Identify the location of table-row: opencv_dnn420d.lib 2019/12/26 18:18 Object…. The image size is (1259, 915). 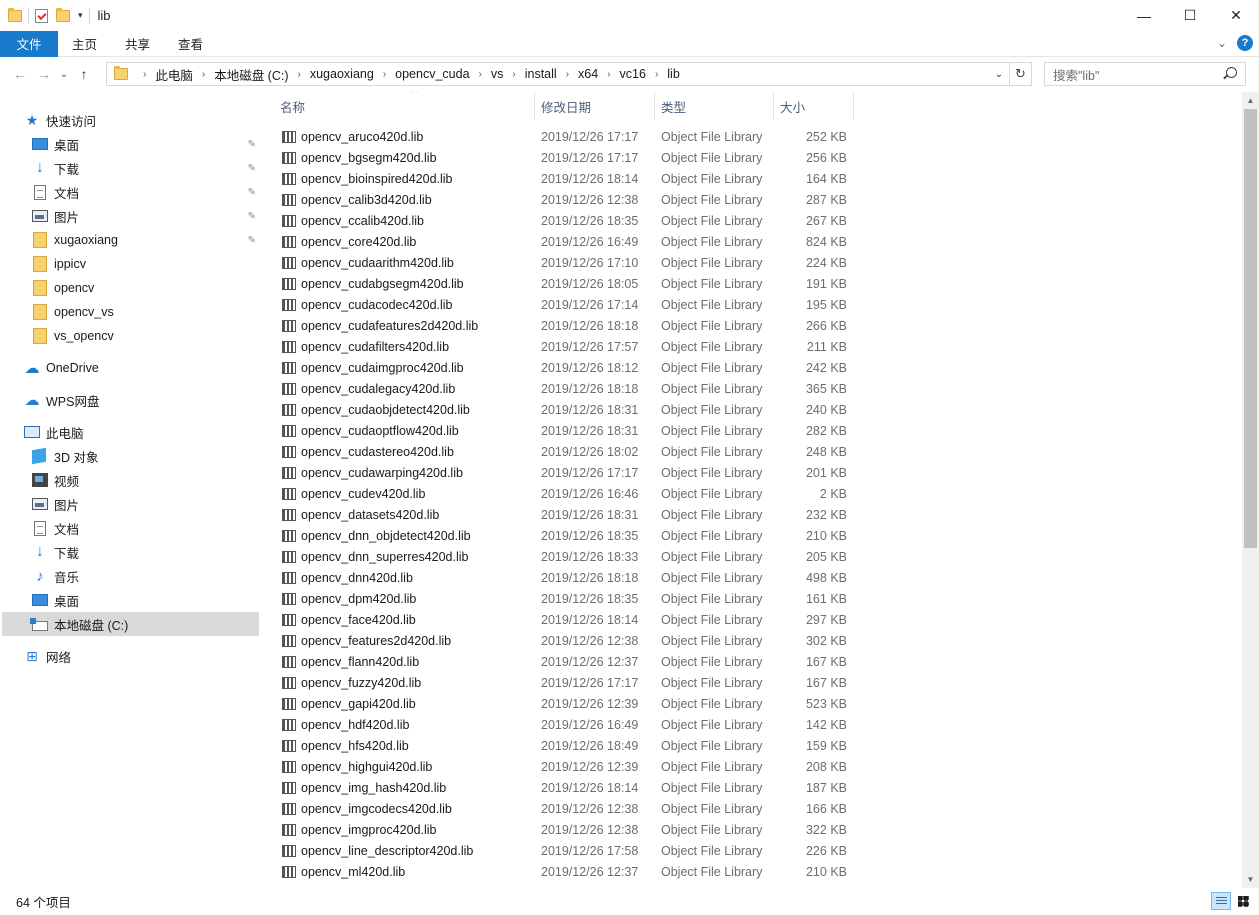
(563, 577).